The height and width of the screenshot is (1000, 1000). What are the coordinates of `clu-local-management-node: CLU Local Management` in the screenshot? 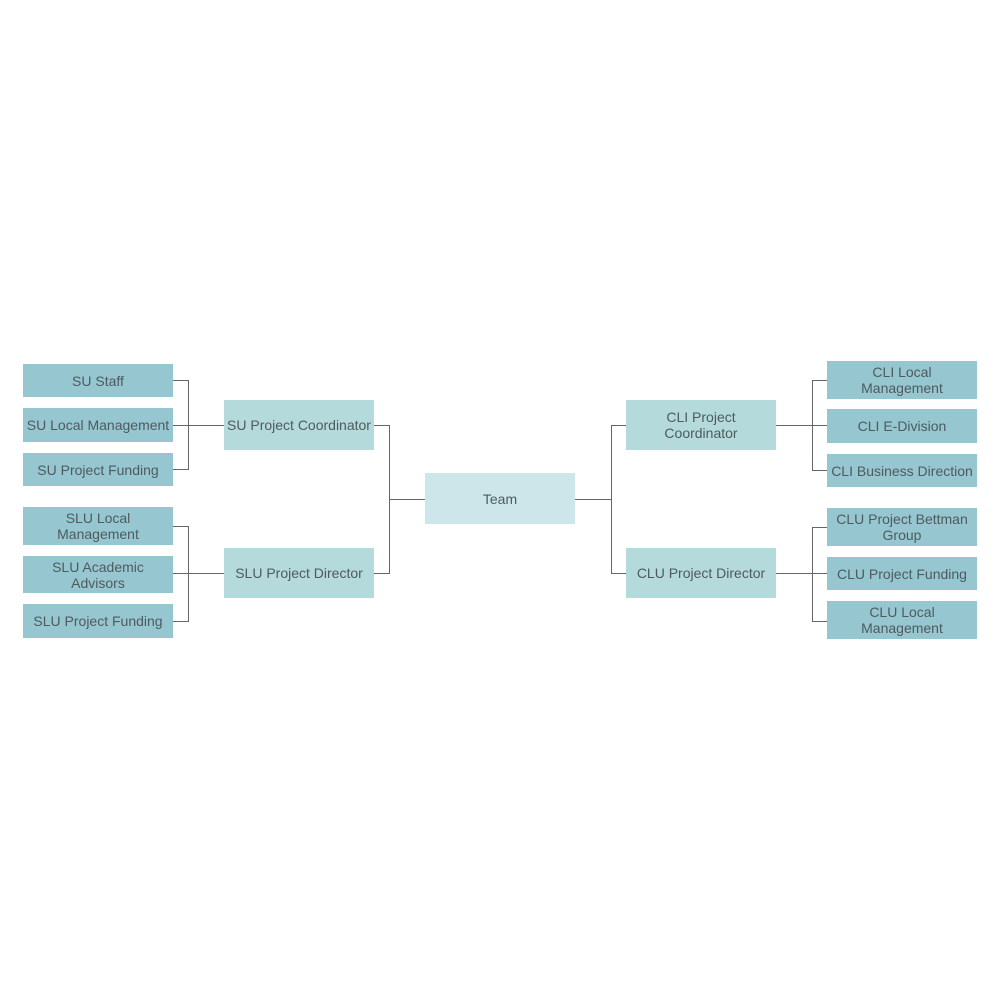 It's located at (902, 620).